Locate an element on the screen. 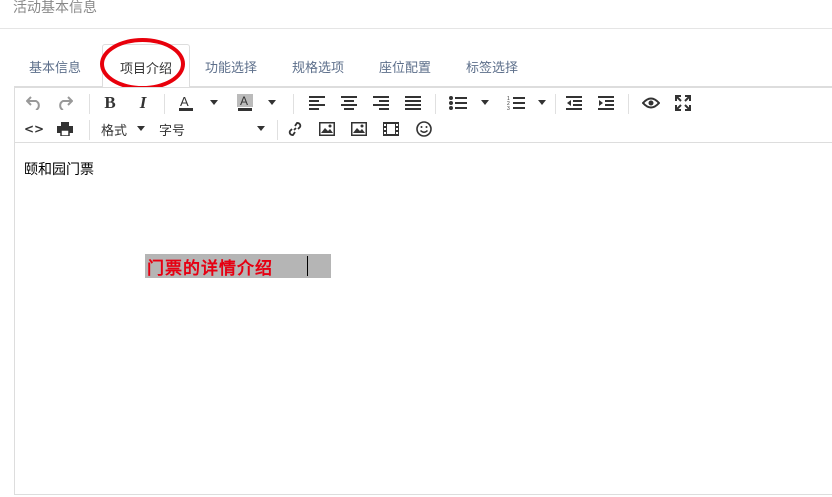 This screenshot has height=497, width=832. image2-icon is located at coordinates (359, 129).